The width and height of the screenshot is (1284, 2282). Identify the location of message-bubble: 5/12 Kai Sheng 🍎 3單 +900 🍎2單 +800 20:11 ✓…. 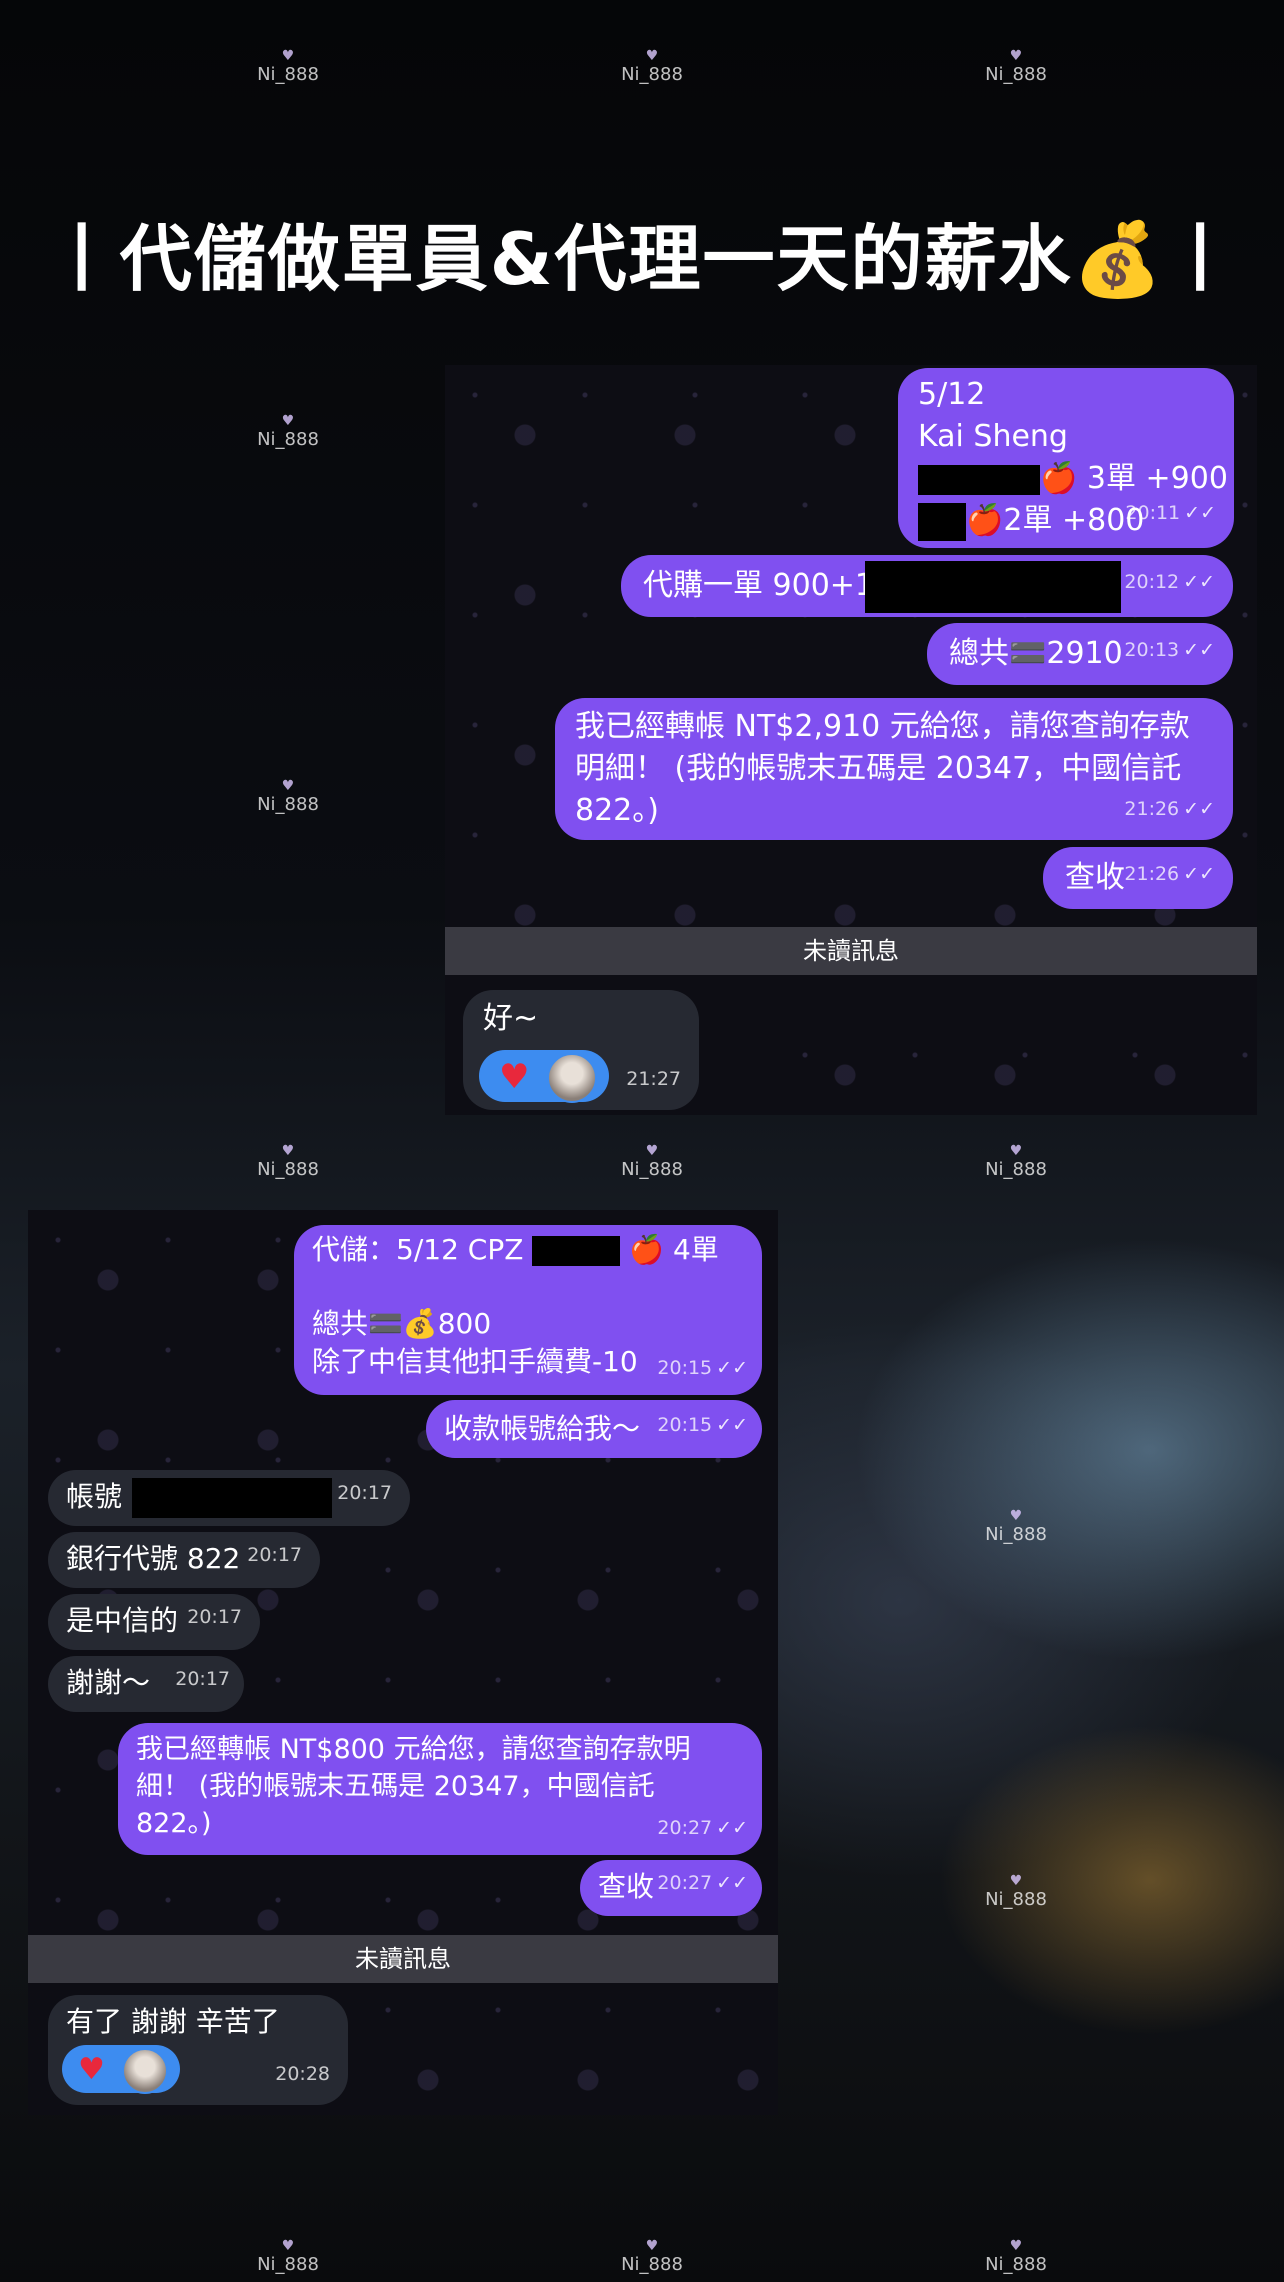
(1066, 458).